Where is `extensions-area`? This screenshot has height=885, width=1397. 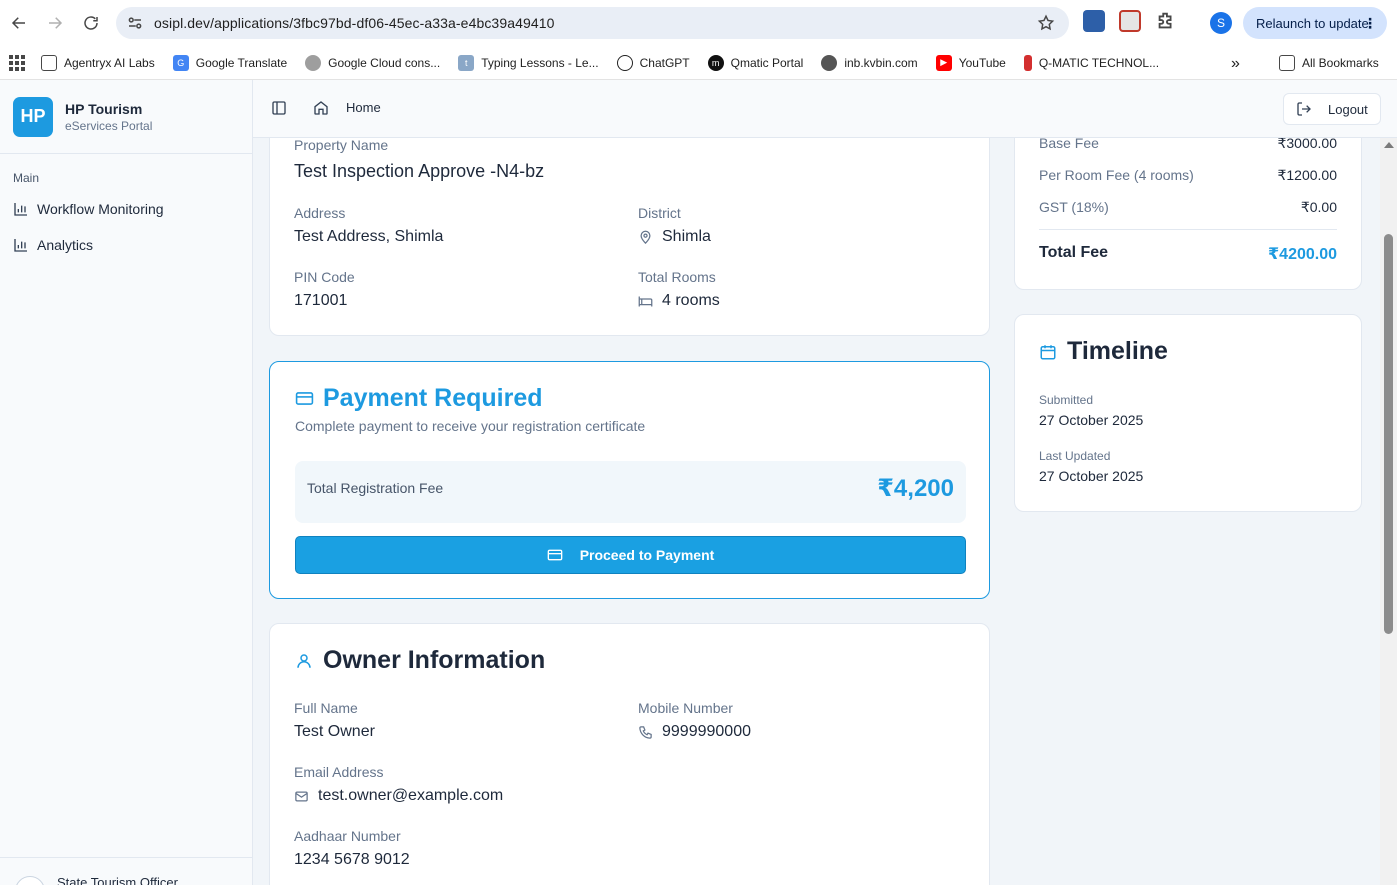
extensions-area is located at coordinates (1130, 21).